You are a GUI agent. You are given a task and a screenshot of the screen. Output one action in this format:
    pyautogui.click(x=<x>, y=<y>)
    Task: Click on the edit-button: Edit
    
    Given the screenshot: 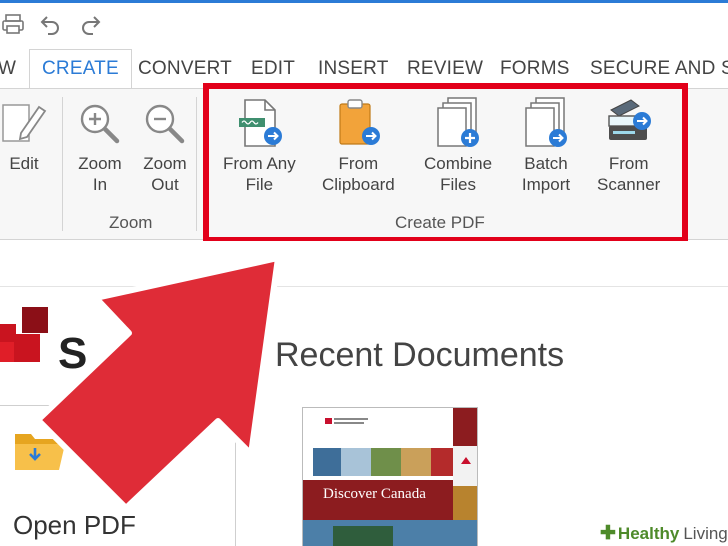 What is the action you would take?
    pyautogui.click(x=26, y=134)
    